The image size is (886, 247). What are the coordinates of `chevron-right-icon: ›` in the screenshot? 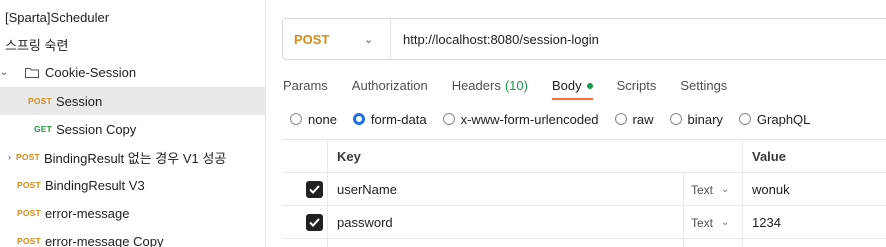 It's located at (12, 157).